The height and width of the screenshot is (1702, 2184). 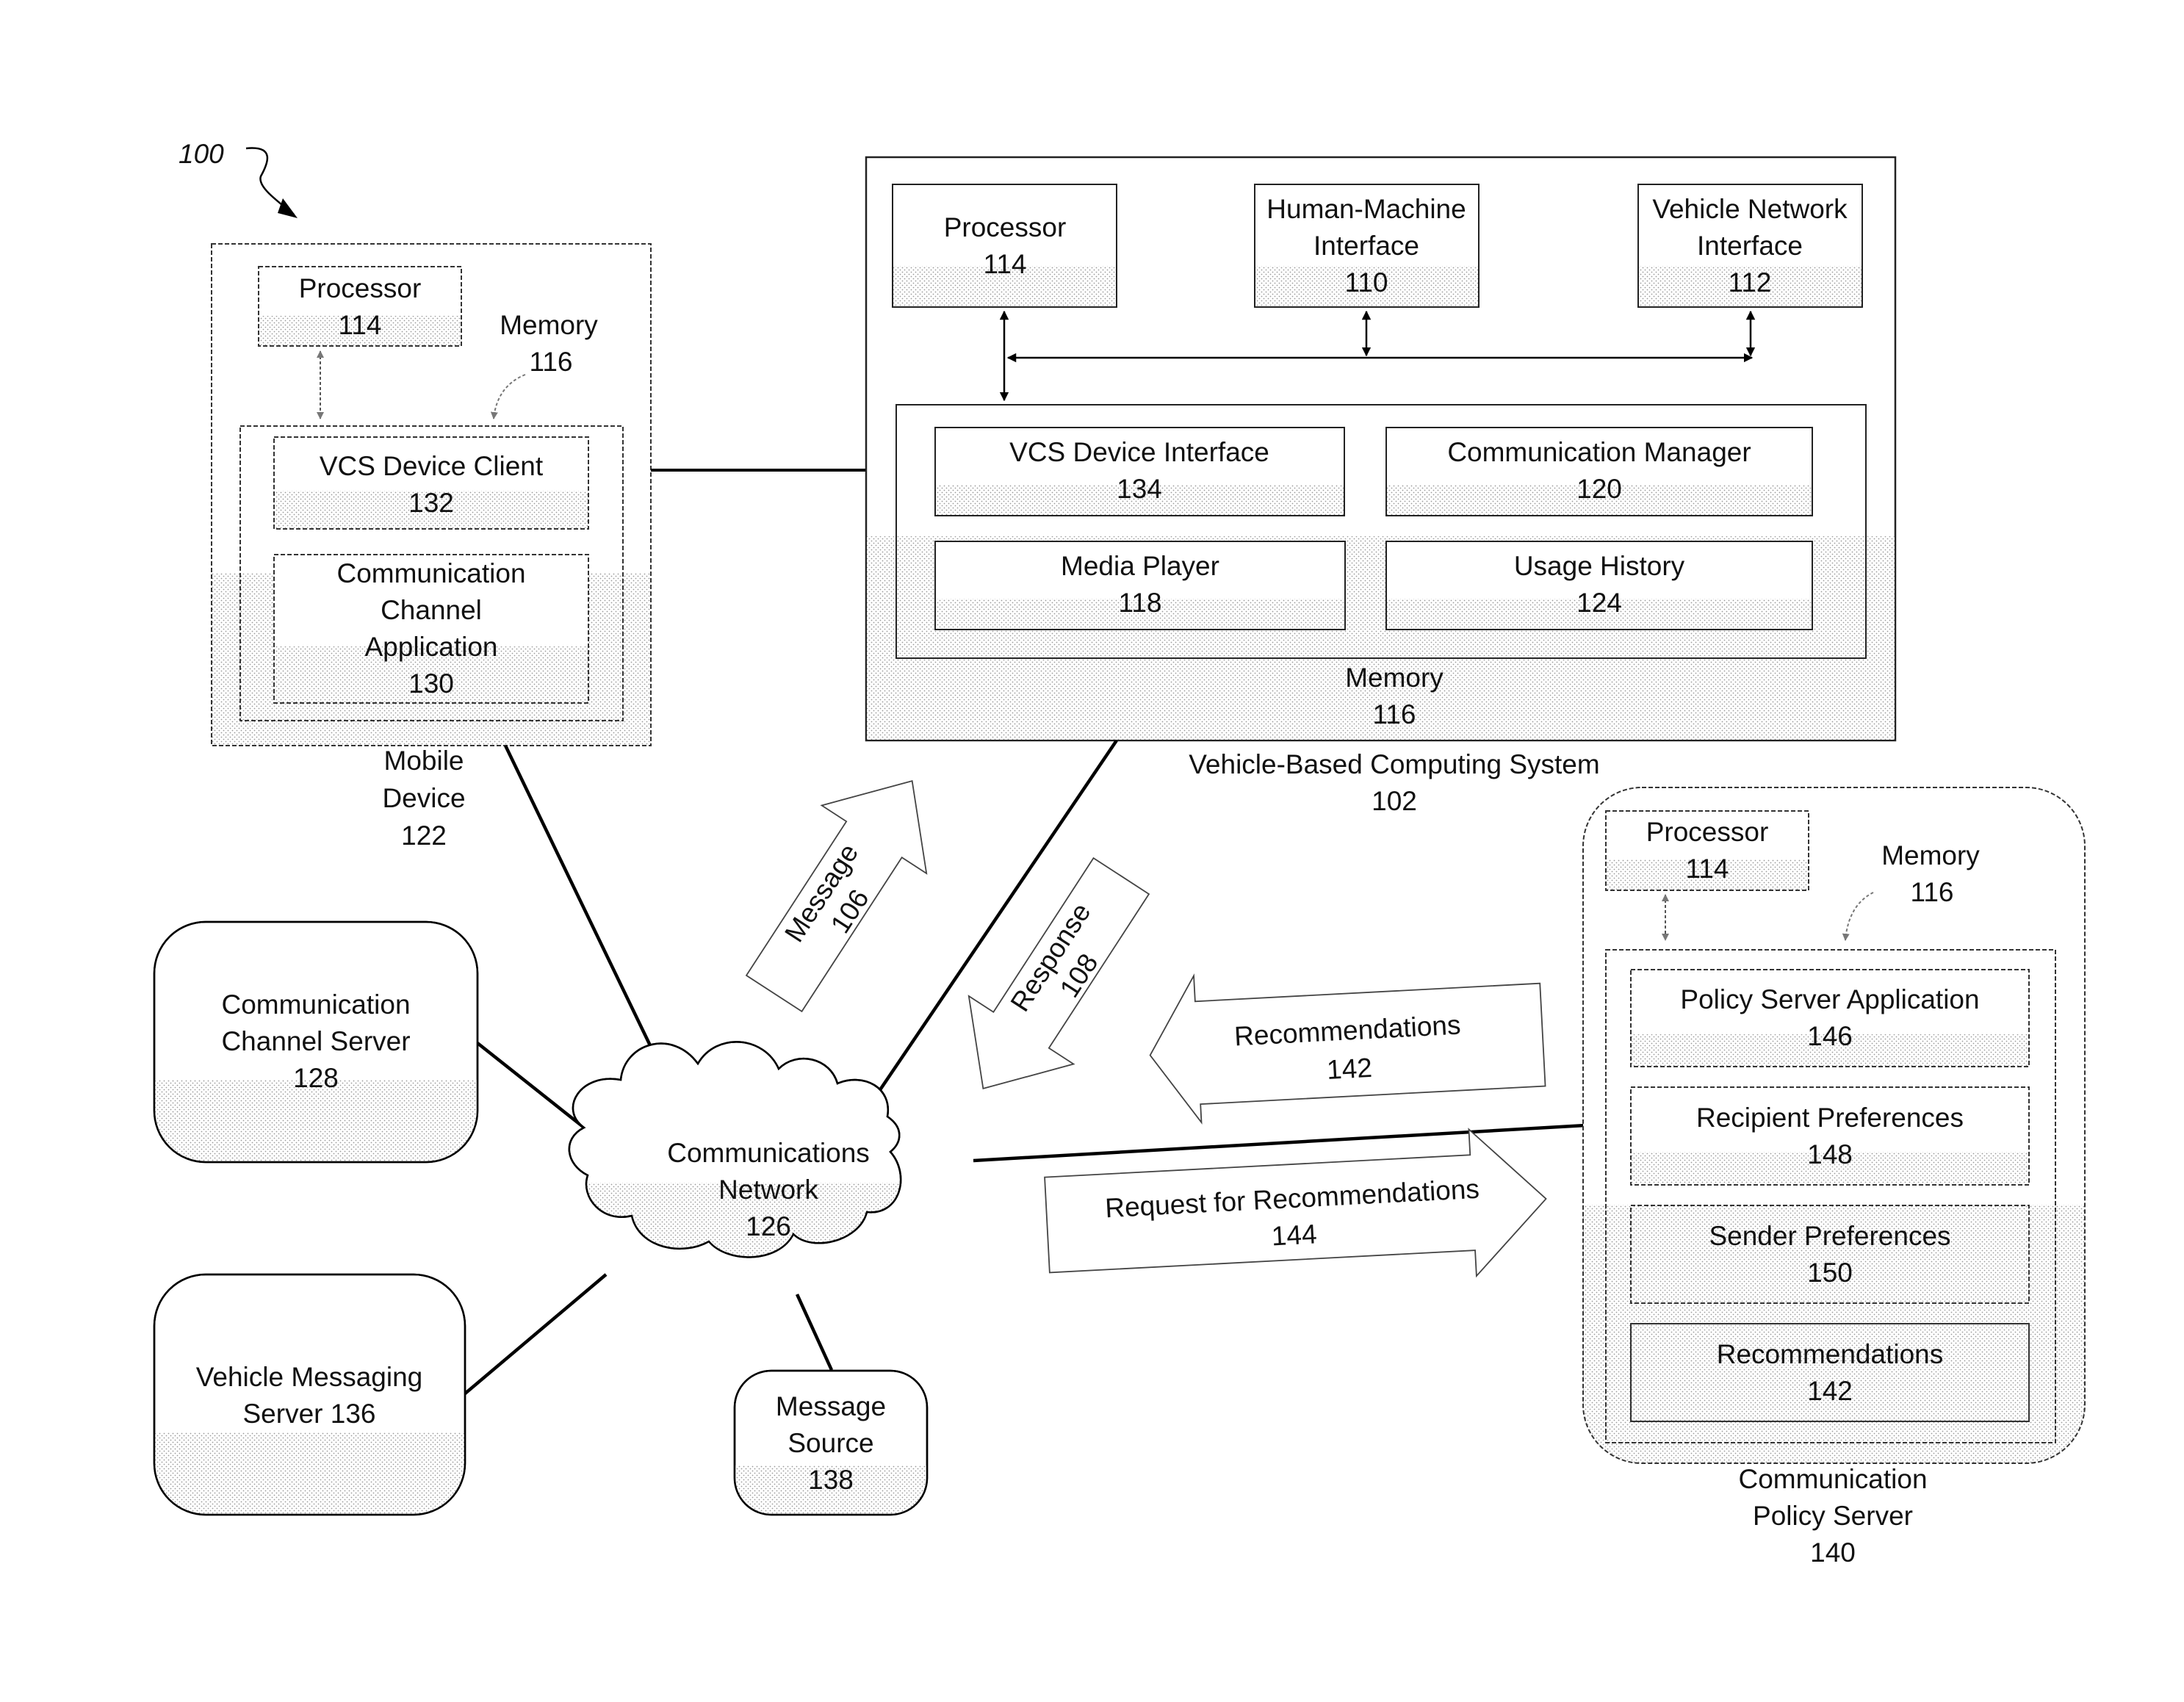 What do you see at coordinates (1140, 586) in the screenshot?
I see `media-player-box: Media Player 118` at bounding box center [1140, 586].